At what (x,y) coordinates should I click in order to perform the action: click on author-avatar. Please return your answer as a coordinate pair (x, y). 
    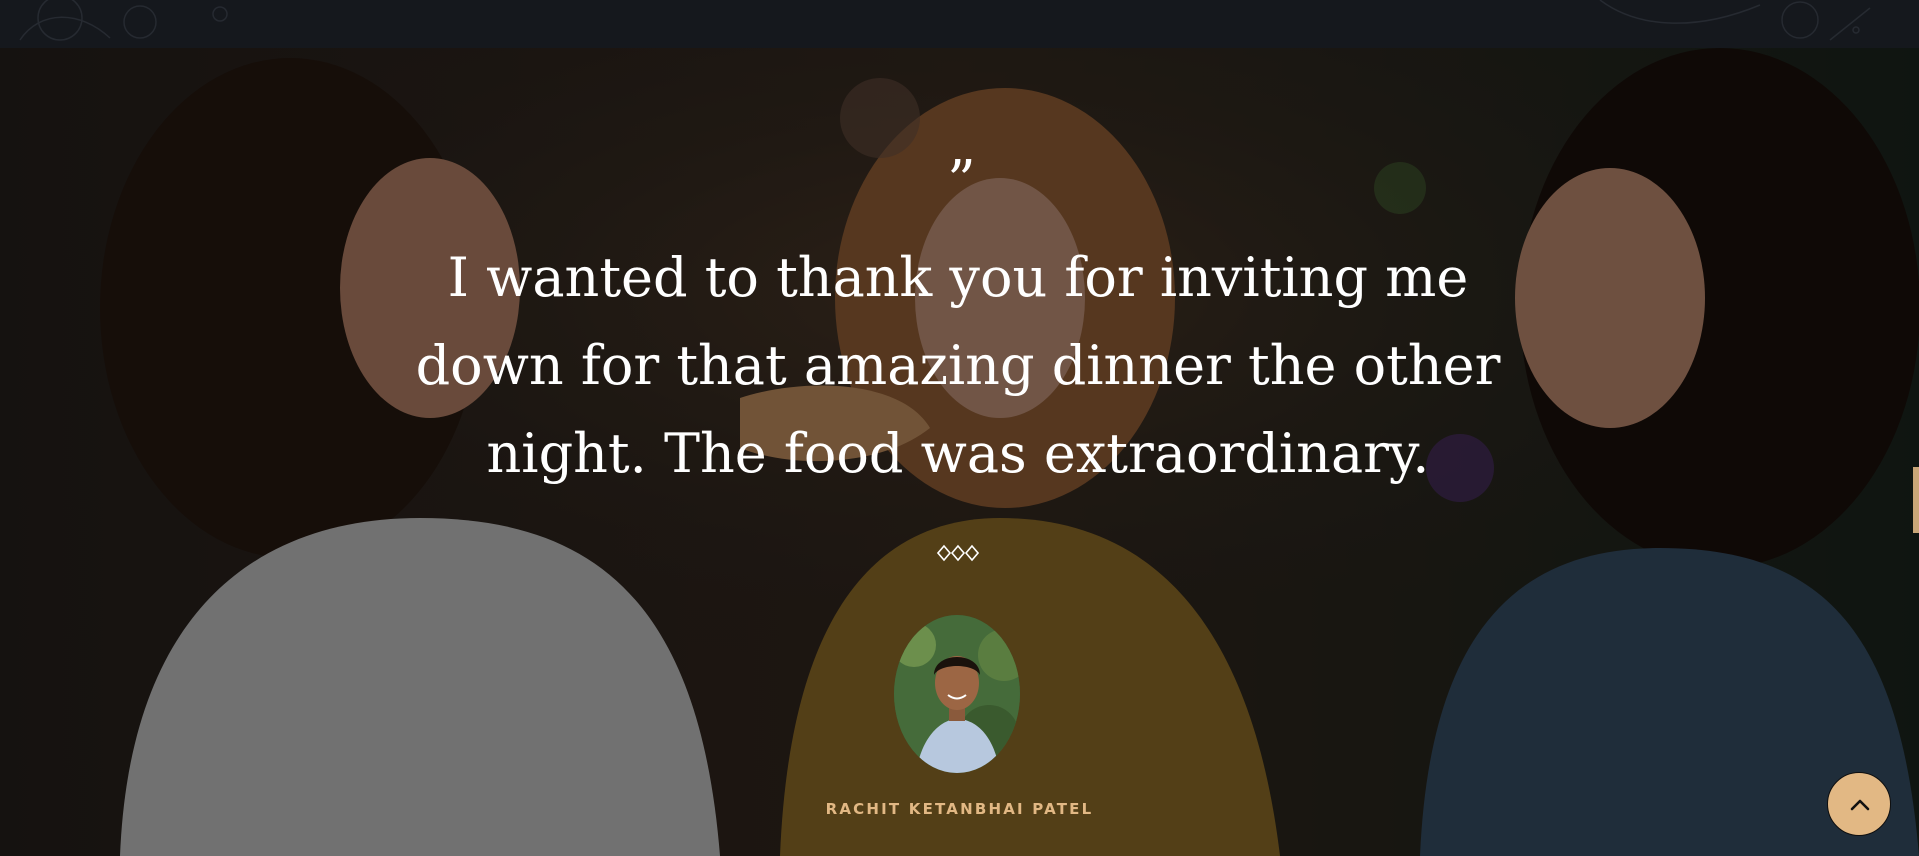
    Looking at the image, I should click on (957, 694).